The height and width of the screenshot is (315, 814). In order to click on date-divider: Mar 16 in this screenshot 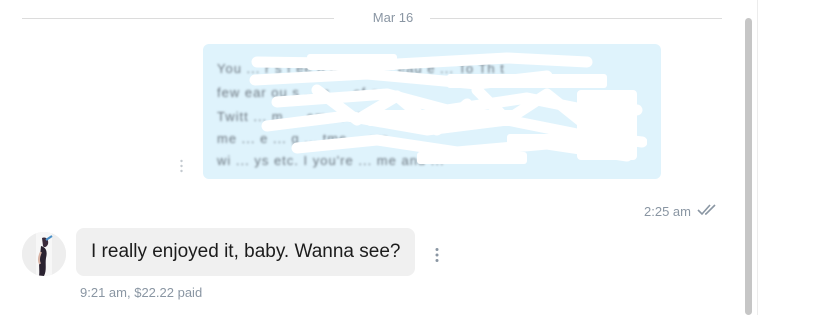, I will do `click(372, 19)`.